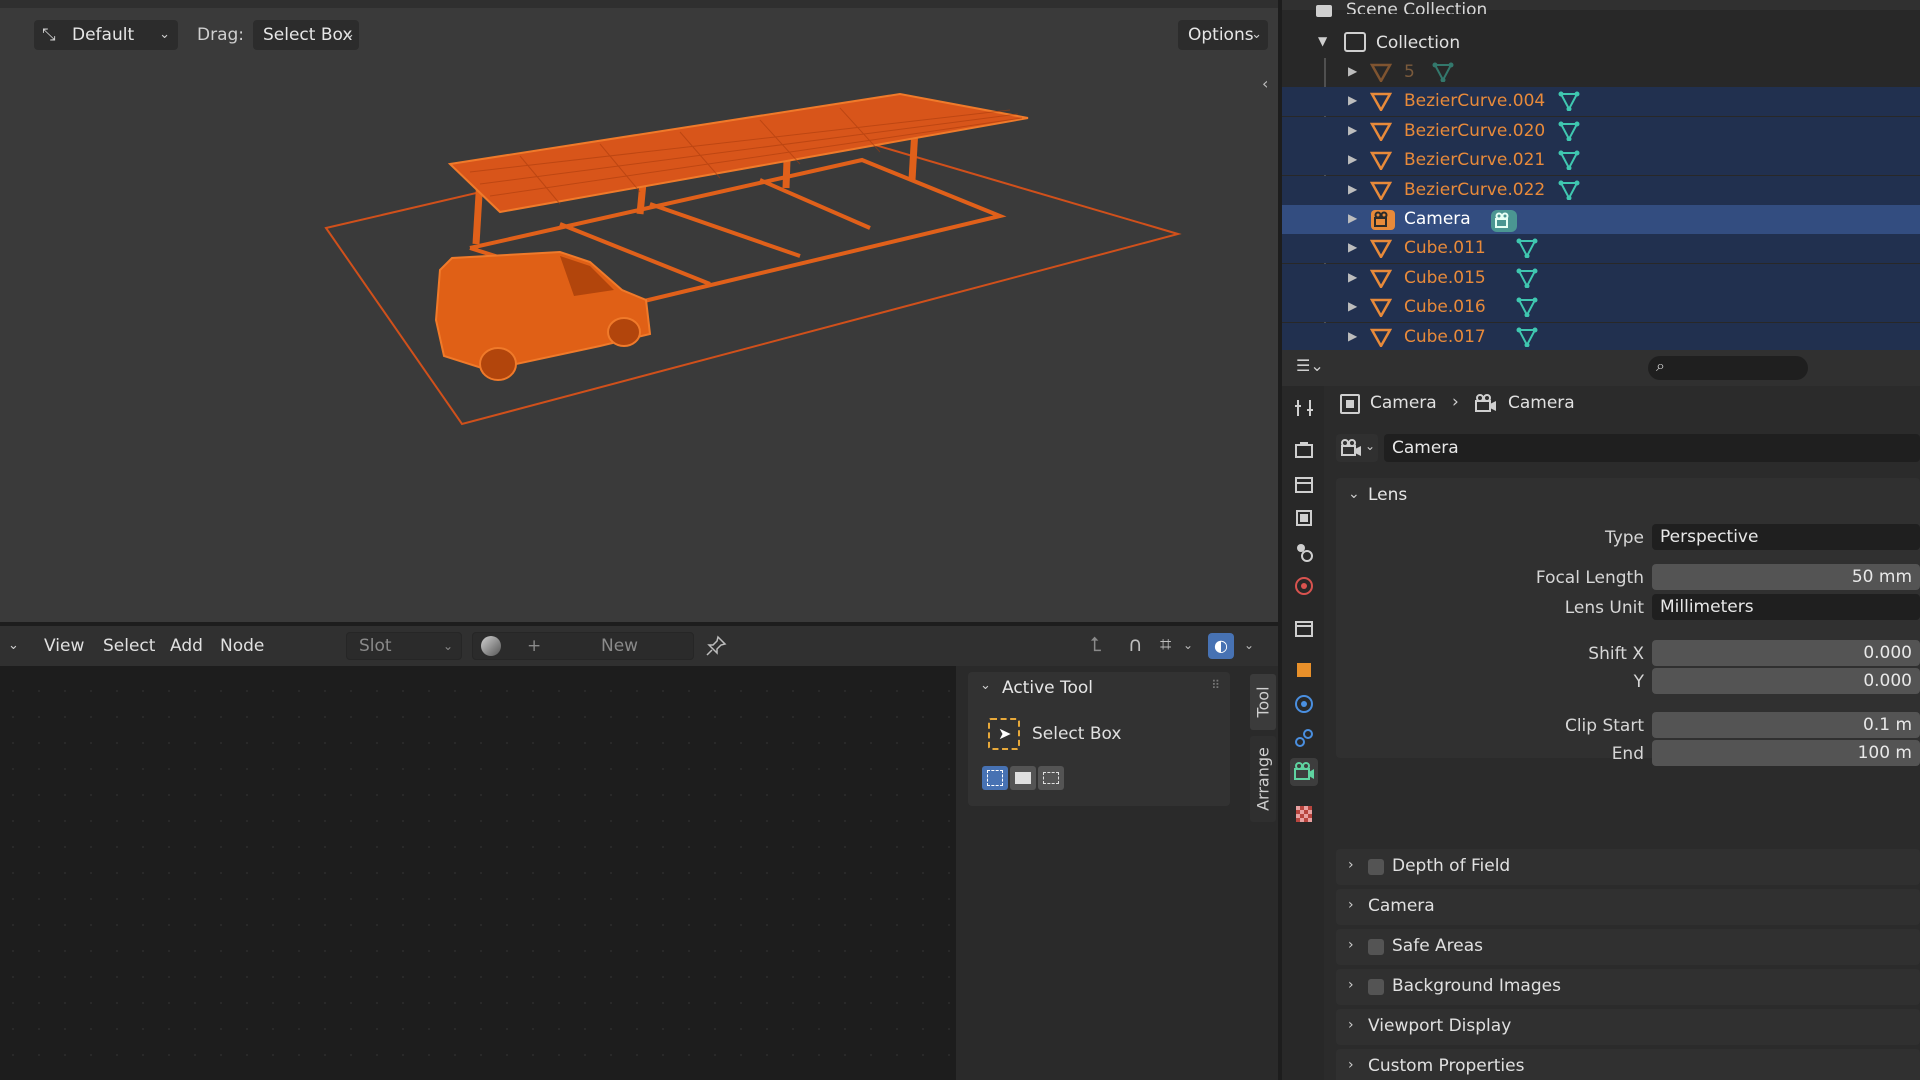 Image resolution: width=1920 pixels, height=1080 pixels. Describe the element at coordinates (1474, 101) in the screenshot. I see `outliner-item-name: BezierCurve.004` at that location.